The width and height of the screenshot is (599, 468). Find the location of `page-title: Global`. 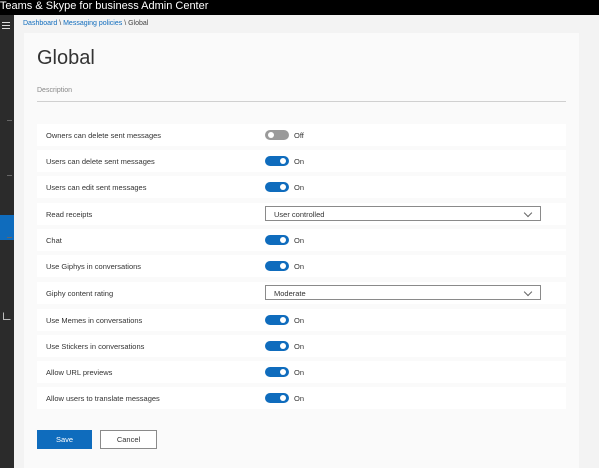

page-title: Global is located at coordinates (66, 58).